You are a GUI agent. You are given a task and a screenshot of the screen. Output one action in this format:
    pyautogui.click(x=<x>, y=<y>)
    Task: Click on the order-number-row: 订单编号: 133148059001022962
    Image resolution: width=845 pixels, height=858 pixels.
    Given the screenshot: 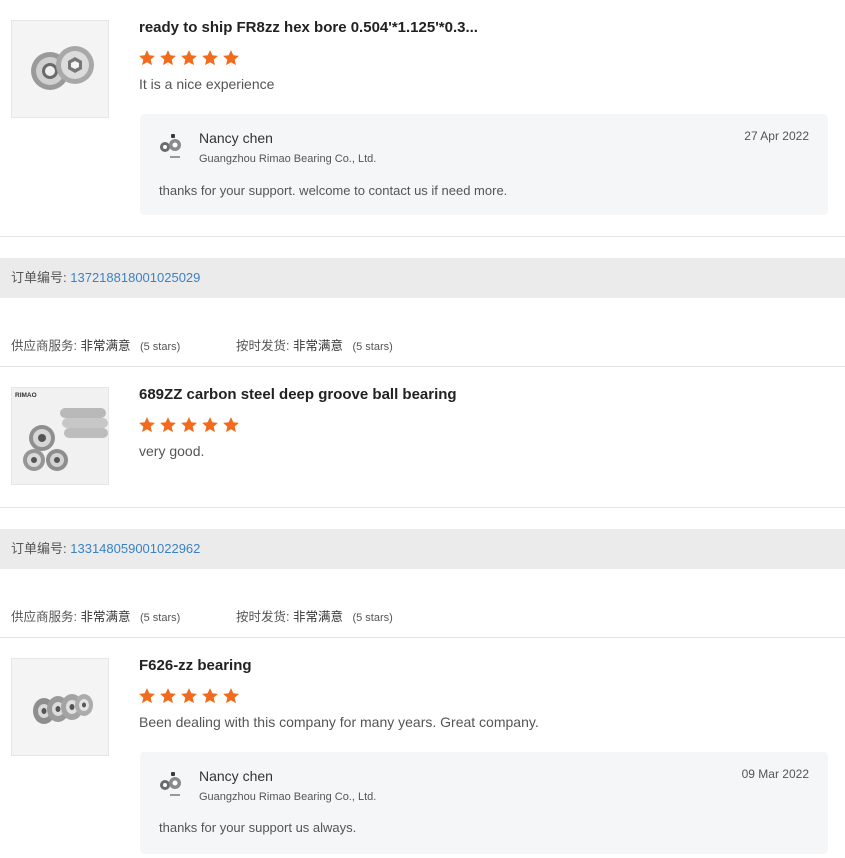 What is the action you would take?
    pyautogui.click(x=105, y=549)
    